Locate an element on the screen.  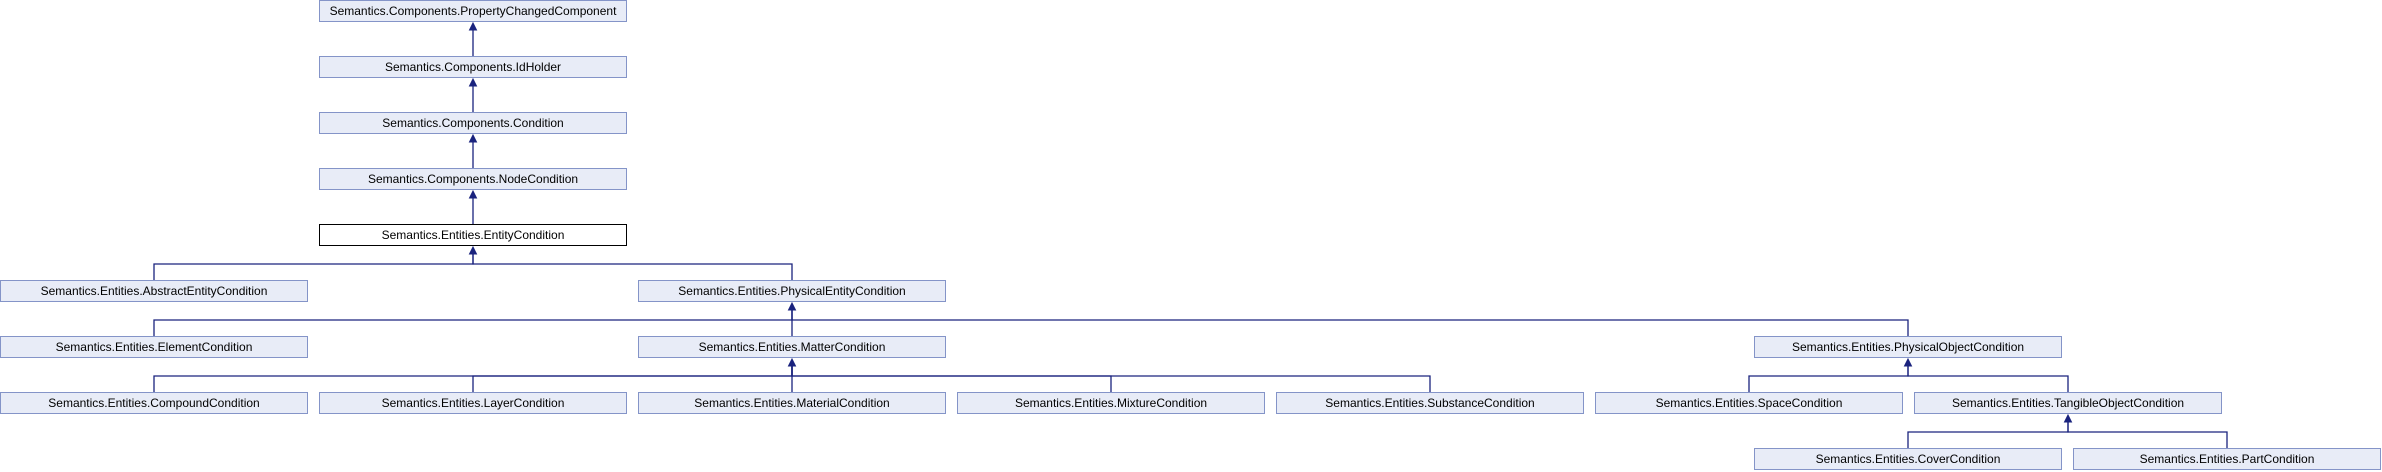
arrowhead-condition is located at coordinates (473, 138).